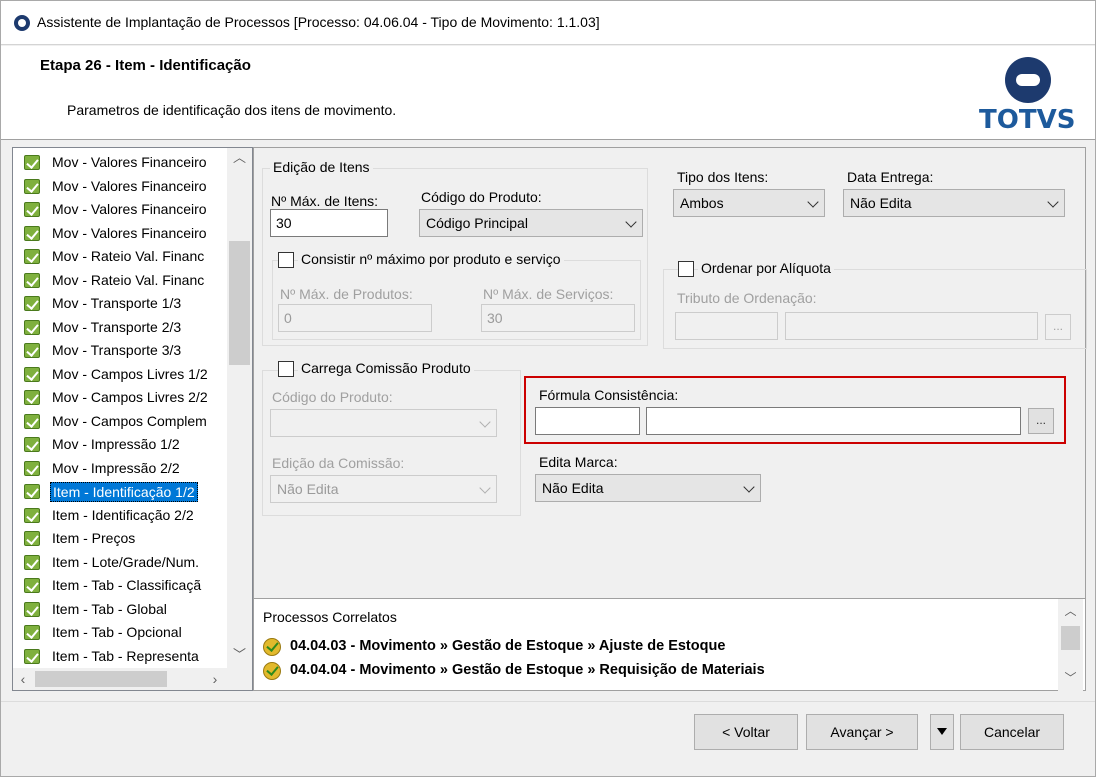 This screenshot has width=1096, height=777. What do you see at coordinates (124, 492) in the screenshot?
I see `step-item-label: Item - Identificação 1/2` at bounding box center [124, 492].